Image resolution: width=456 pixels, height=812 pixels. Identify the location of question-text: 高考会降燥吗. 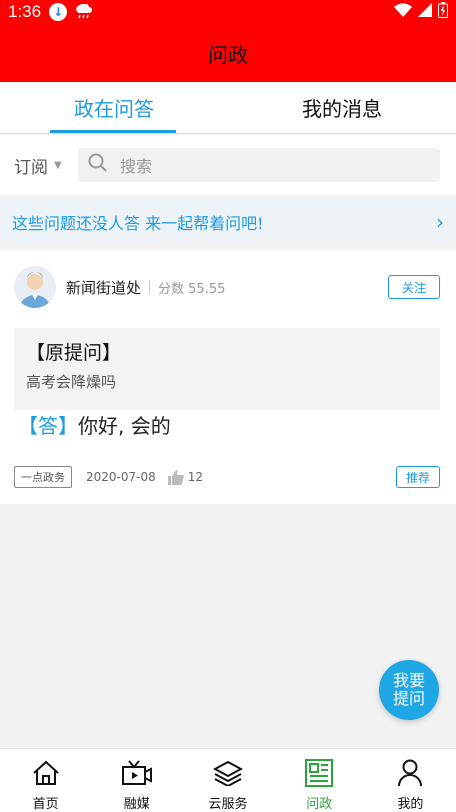
(71, 382).